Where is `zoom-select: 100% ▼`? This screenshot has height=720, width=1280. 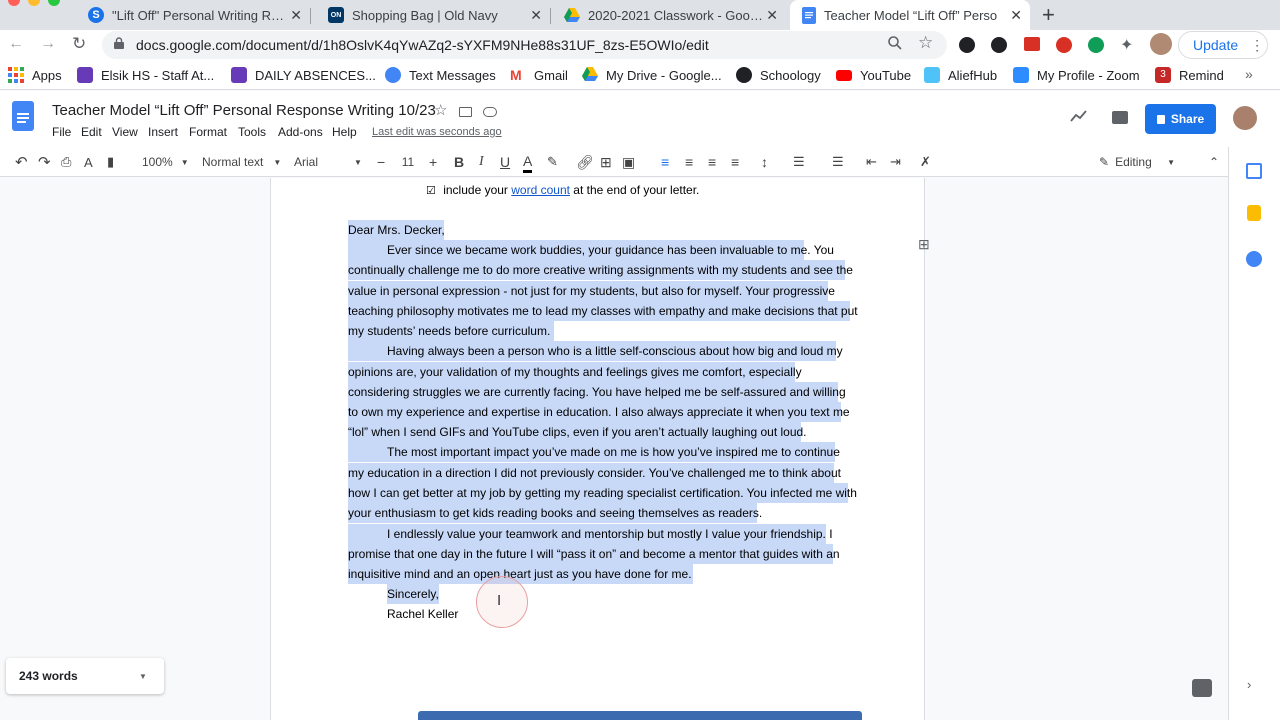 zoom-select: 100% ▼ is located at coordinates (165, 162).